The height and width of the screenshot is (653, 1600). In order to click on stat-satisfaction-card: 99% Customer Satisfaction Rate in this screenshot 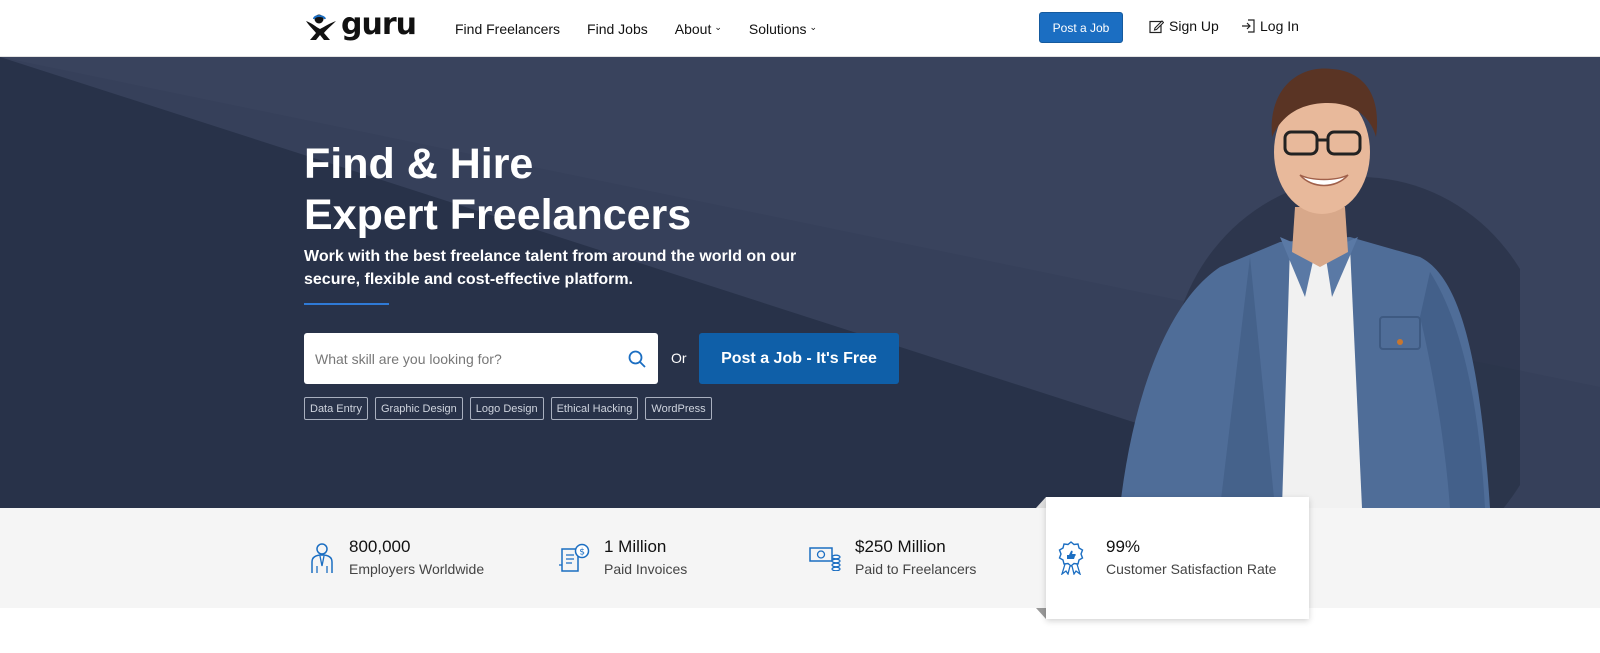, I will do `click(1177, 558)`.